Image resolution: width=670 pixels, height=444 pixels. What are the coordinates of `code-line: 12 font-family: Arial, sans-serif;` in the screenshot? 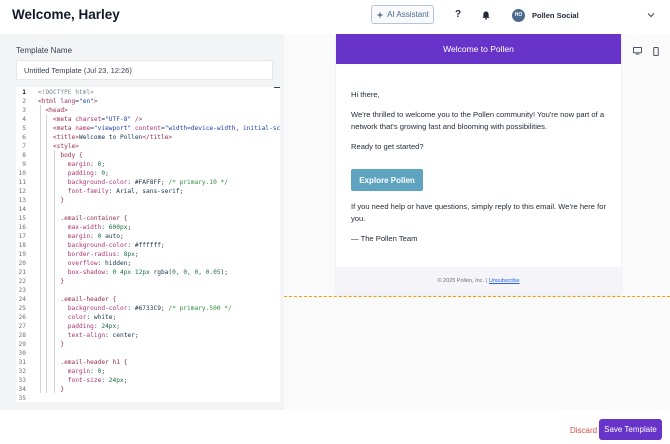 It's located at (148, 191).